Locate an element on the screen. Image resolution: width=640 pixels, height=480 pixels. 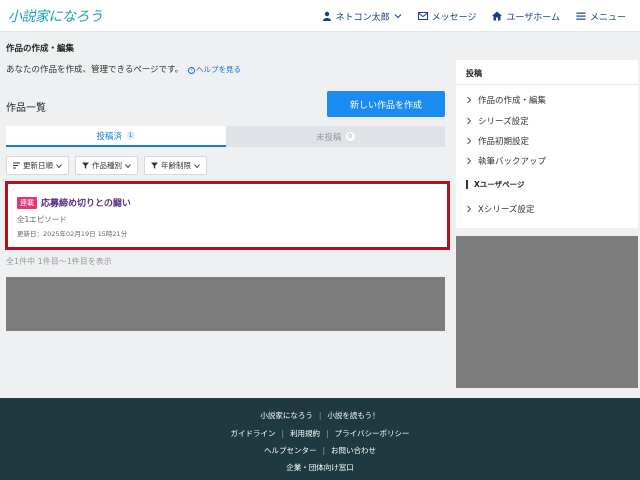
footer-row: 企業・団体向け窓口 is located at coordinates (320, 467).